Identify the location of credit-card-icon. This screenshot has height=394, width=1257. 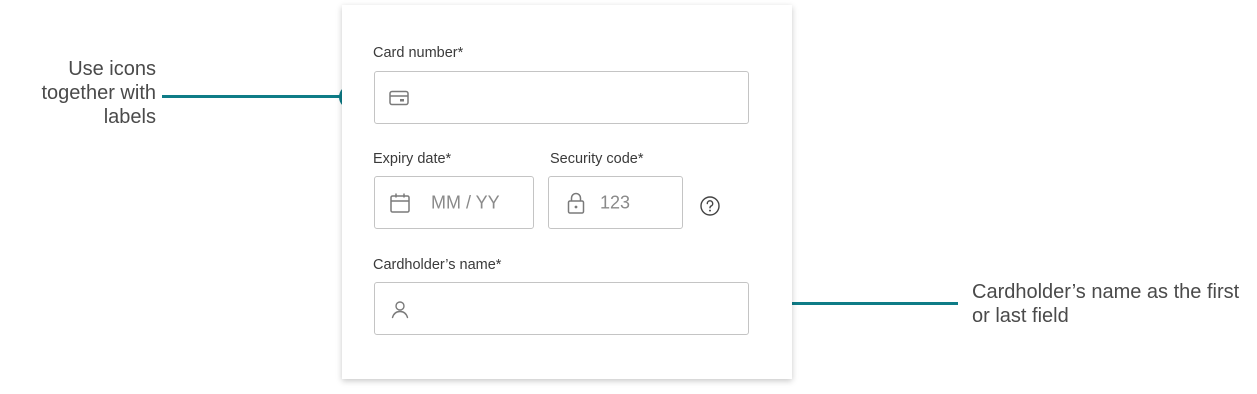
(399, 98).